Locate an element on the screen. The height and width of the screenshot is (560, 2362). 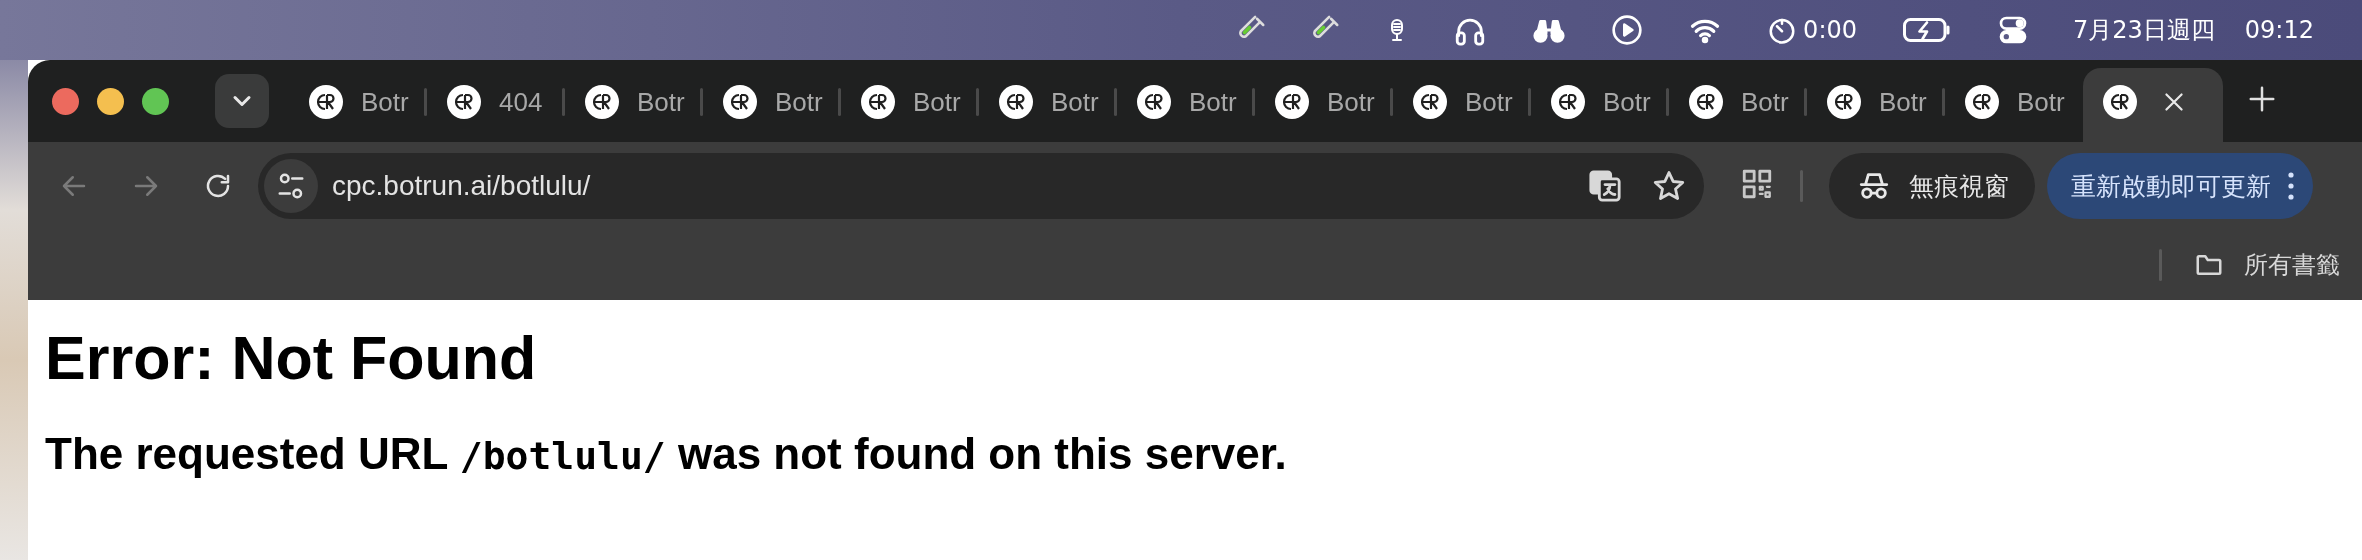
play-icon is located at coordinates (1627, 30).